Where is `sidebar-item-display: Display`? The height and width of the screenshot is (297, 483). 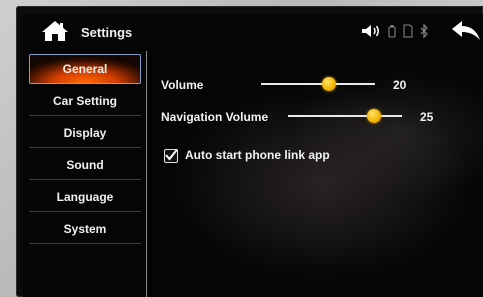
sidebar-item-display: Display is located at coordinates (85, 133).